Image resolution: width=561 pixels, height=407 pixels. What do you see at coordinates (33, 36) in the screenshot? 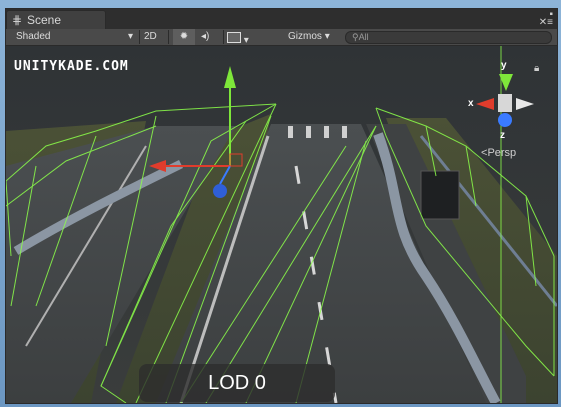
I see `shading-mode-label: Shaded` at bounding box center [33, 36].